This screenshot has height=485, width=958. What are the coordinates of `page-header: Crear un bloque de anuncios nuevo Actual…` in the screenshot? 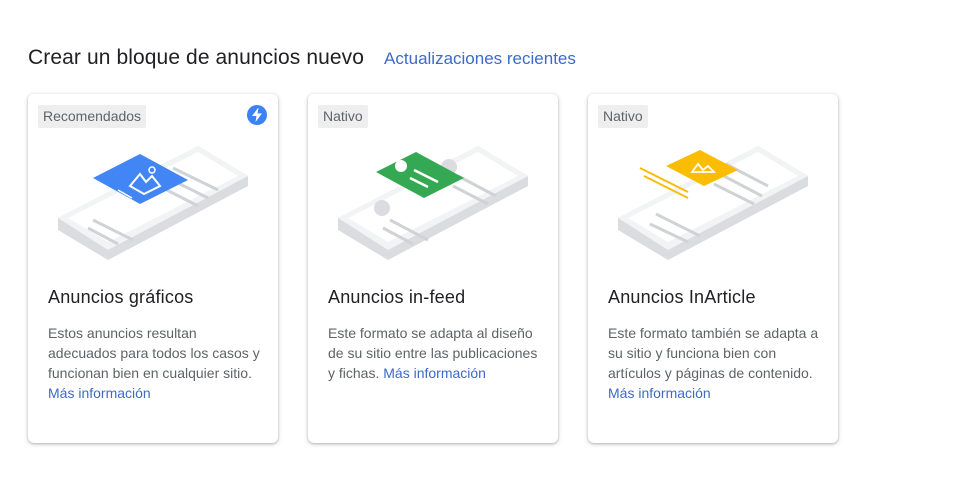 It's located at (302, 58).